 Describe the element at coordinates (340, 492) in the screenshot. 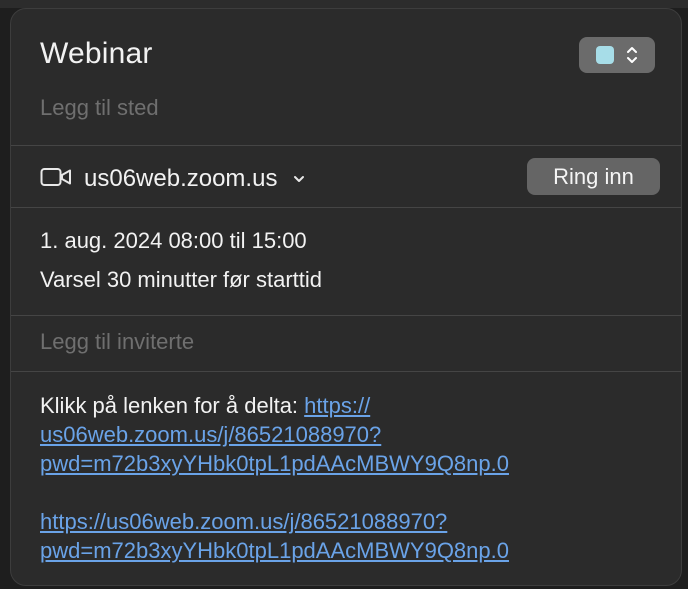

I see `notes-spacer` at that location.